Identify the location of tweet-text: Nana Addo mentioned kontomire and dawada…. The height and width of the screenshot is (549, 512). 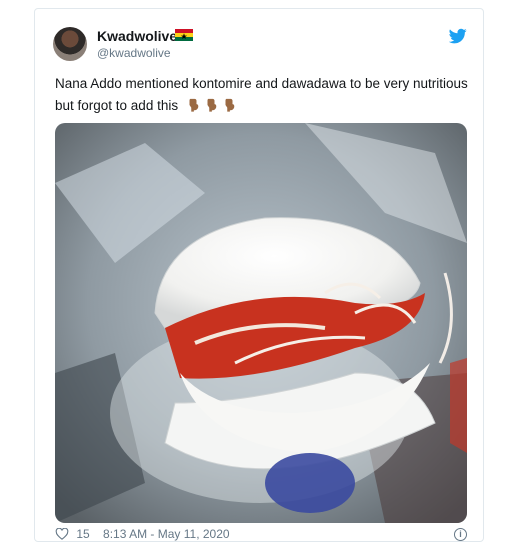
(263, 95).